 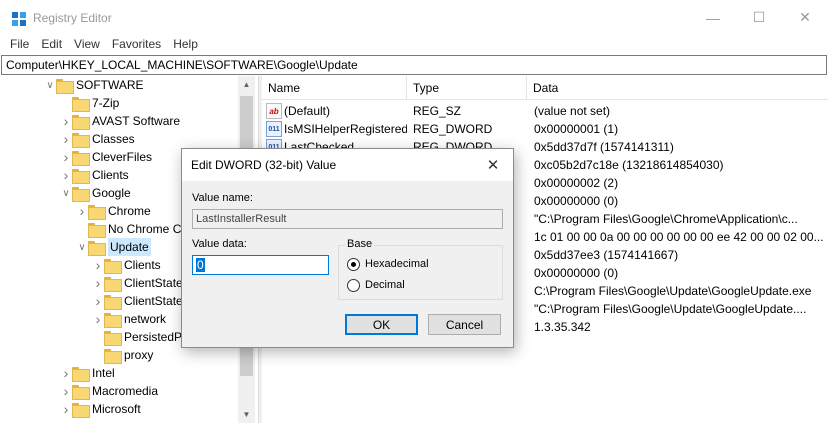 What do you see at coordinates (153, 301) in the screenshot?
I see `tree-item-label: ClientState` at bounding box center [153, 301].